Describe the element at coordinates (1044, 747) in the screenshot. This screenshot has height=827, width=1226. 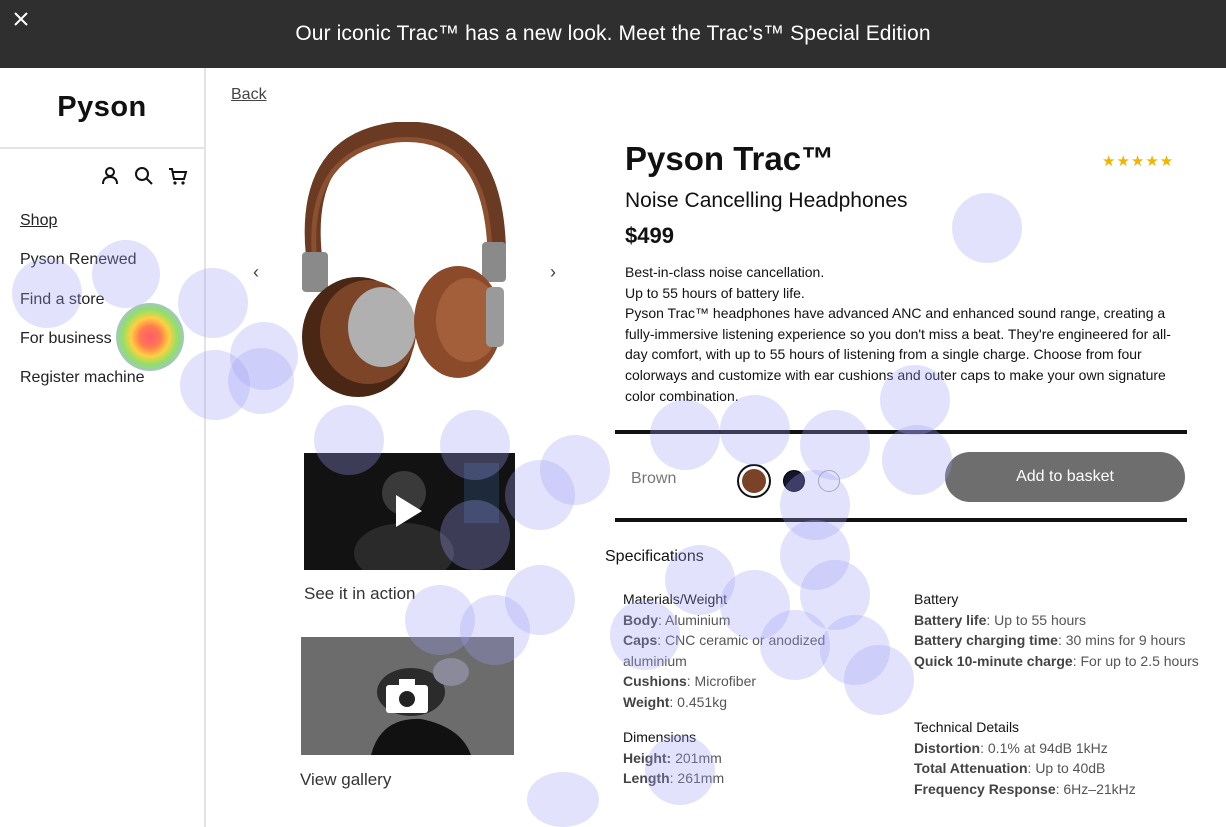
I see `spec-value: : 0.1% at 94dB 1kHz` at that location.